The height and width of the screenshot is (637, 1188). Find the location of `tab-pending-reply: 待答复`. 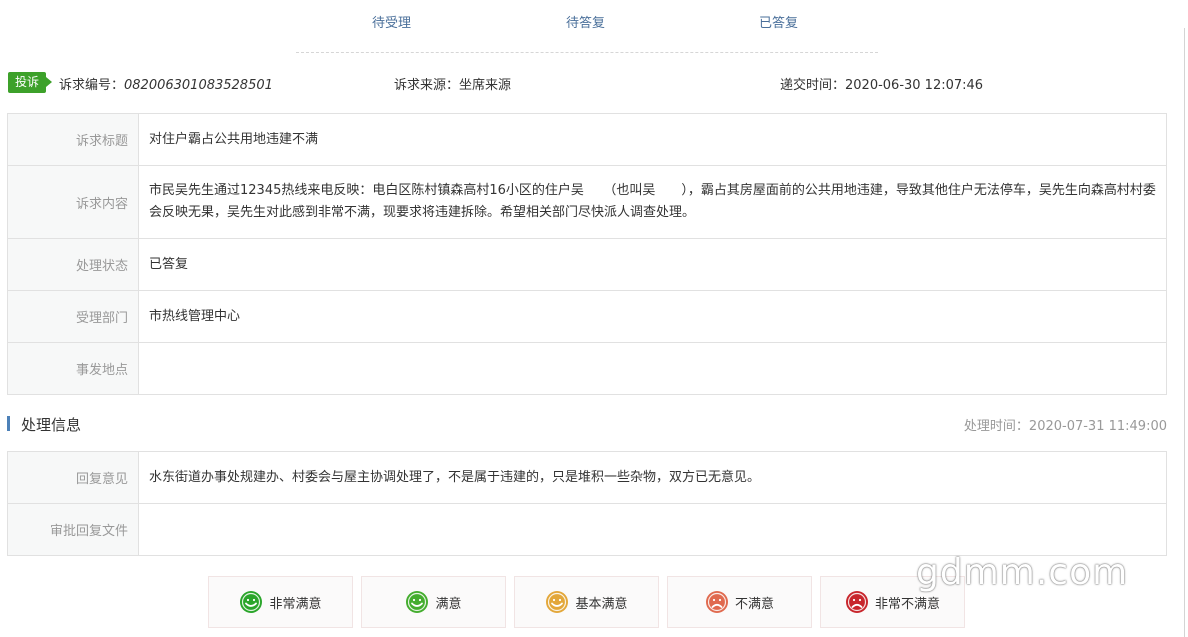

tab-pending-reply: 待答复 is located at coordinates (585, 21).